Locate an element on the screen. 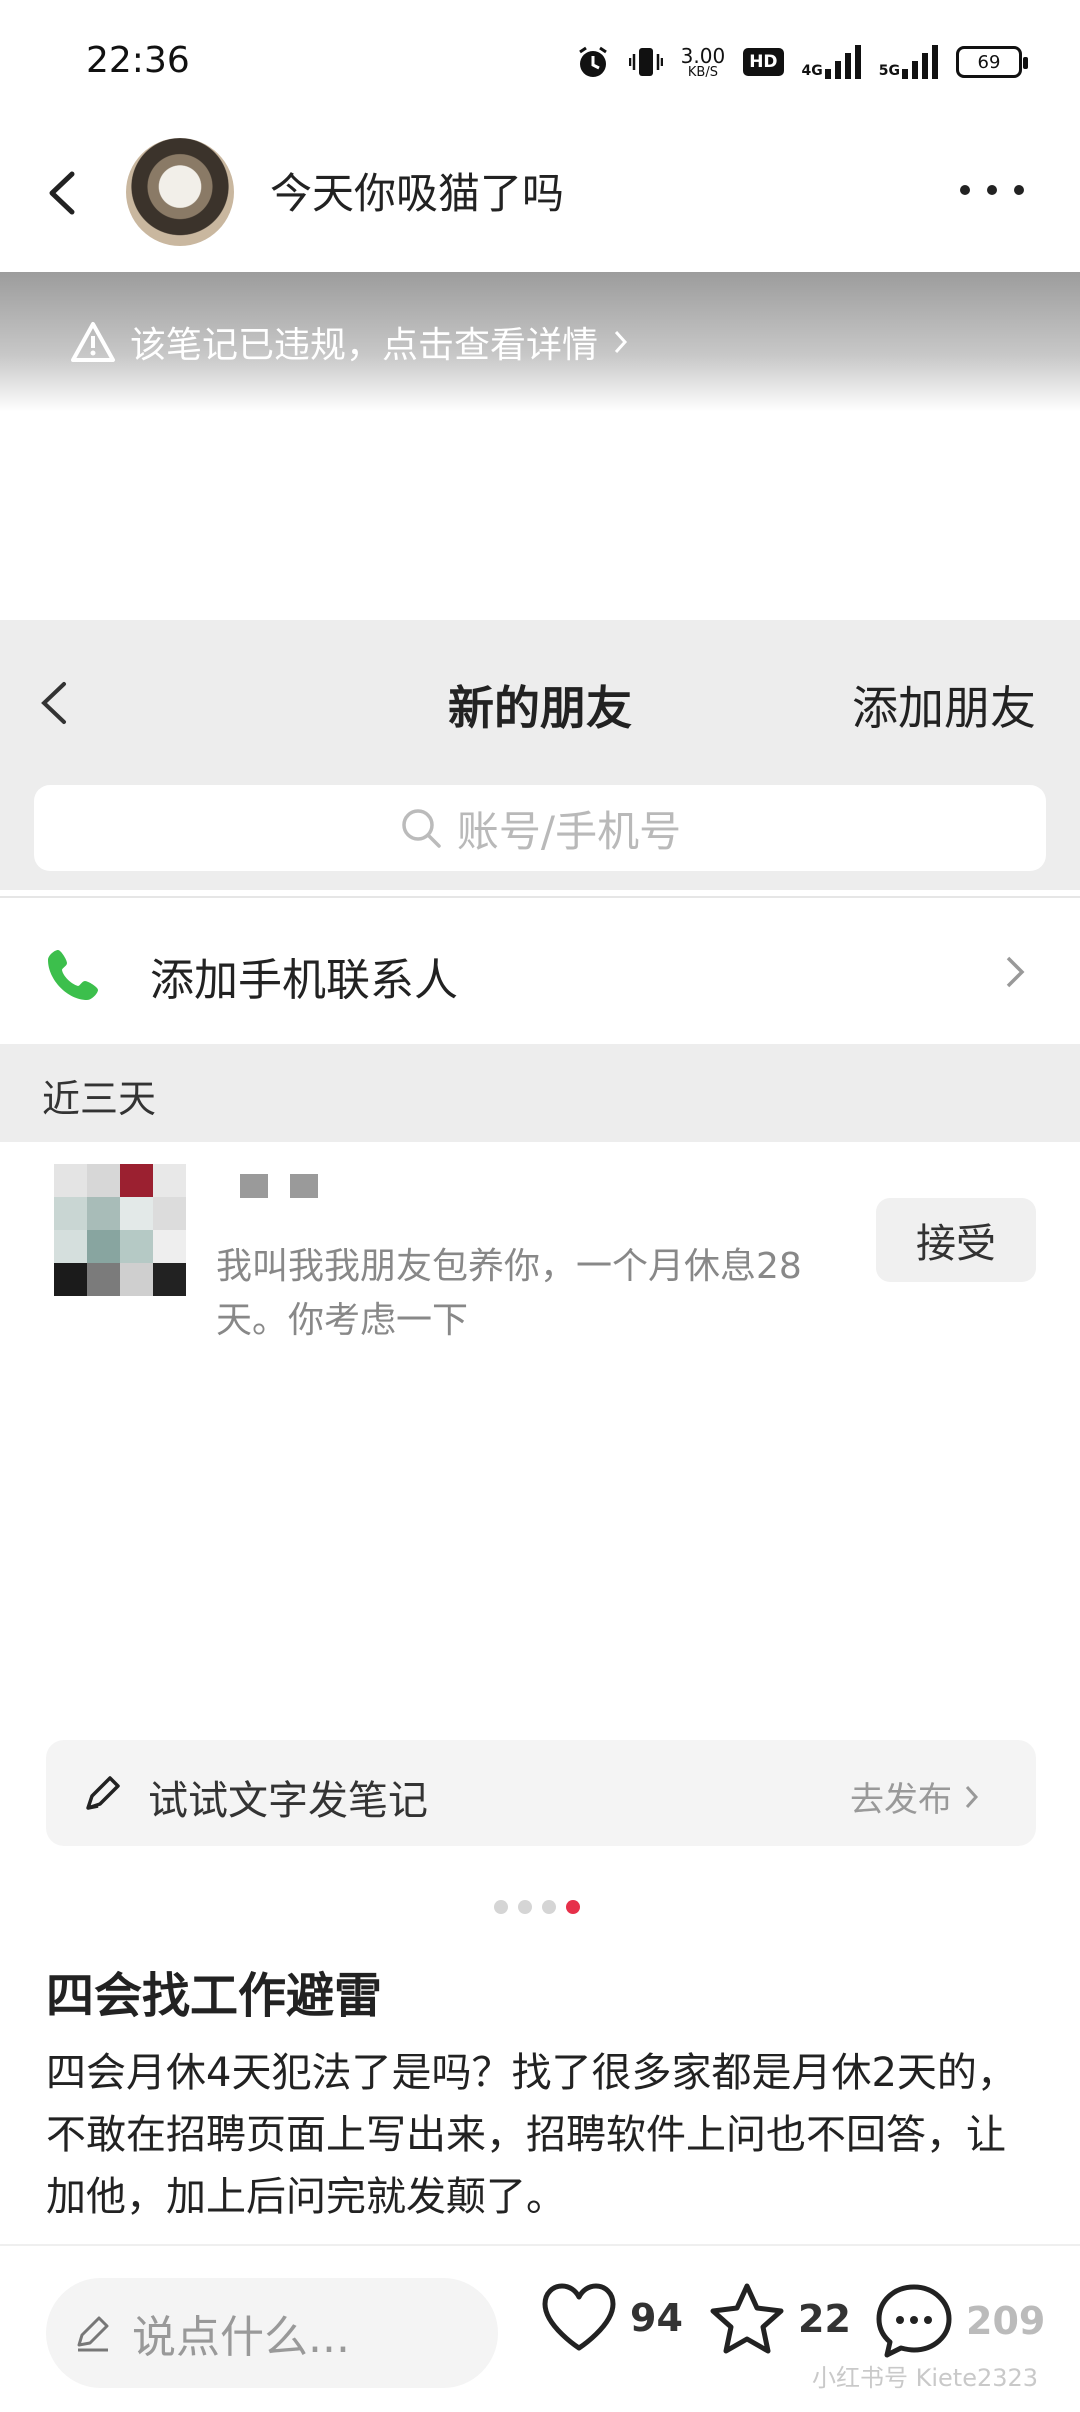  clock: 22:36 is located at coordinates (138, 60).